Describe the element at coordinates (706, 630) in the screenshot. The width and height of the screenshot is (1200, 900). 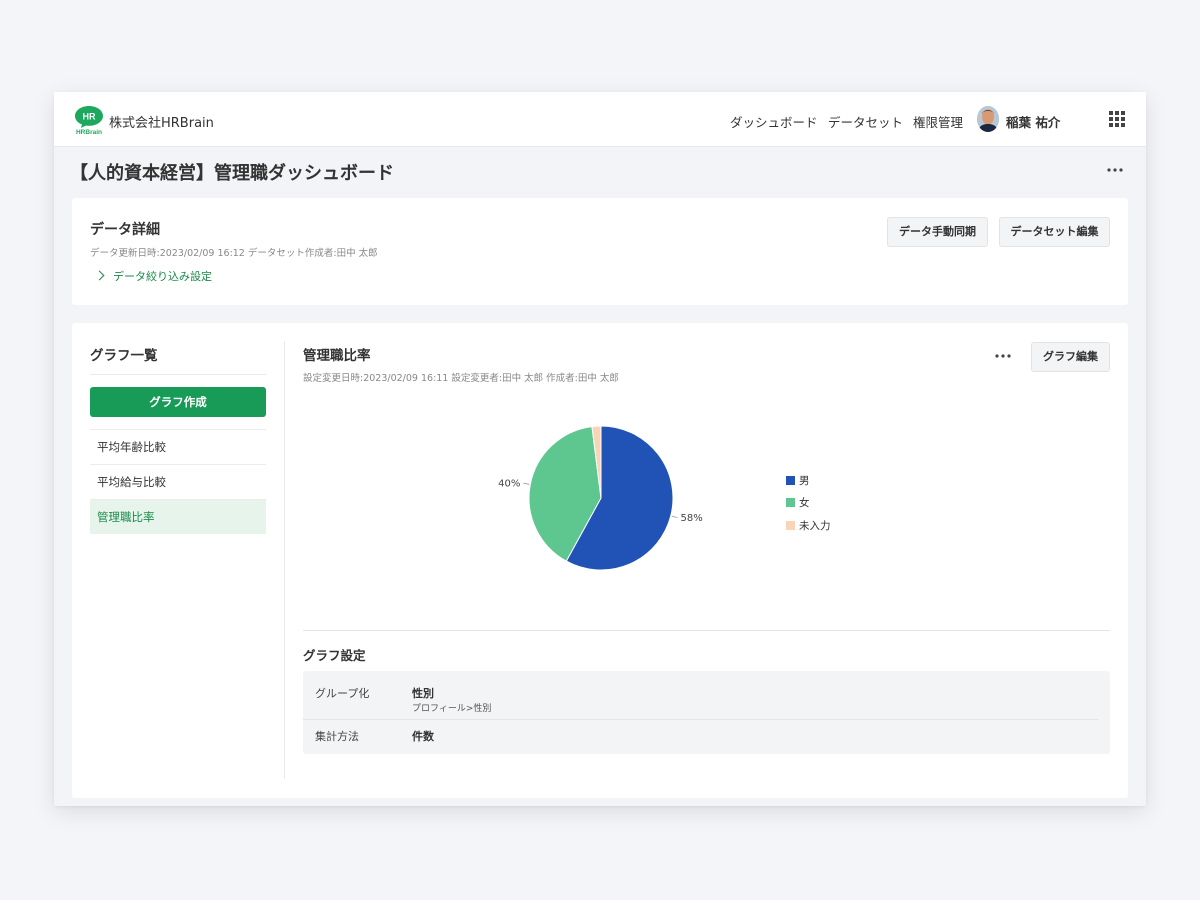
I see `section-divider` at that location.